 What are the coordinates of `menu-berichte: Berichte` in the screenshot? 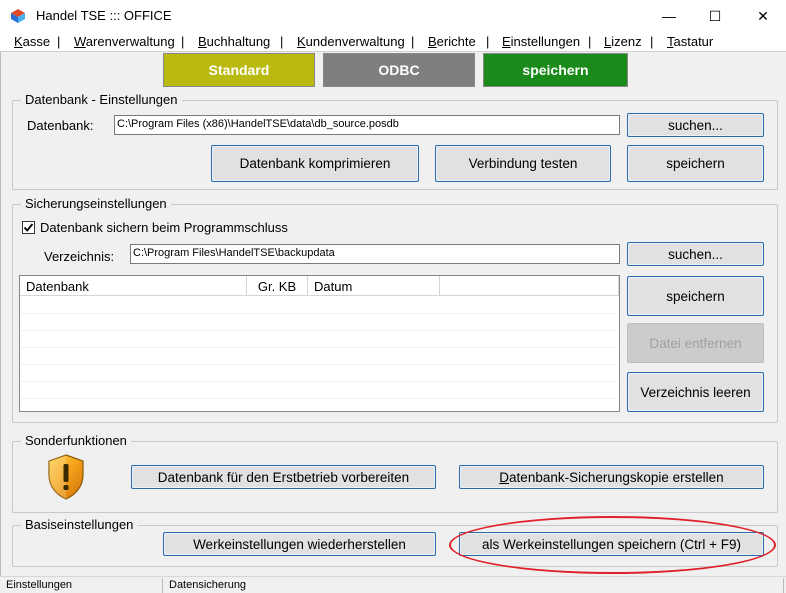 It's located at (452, 41).